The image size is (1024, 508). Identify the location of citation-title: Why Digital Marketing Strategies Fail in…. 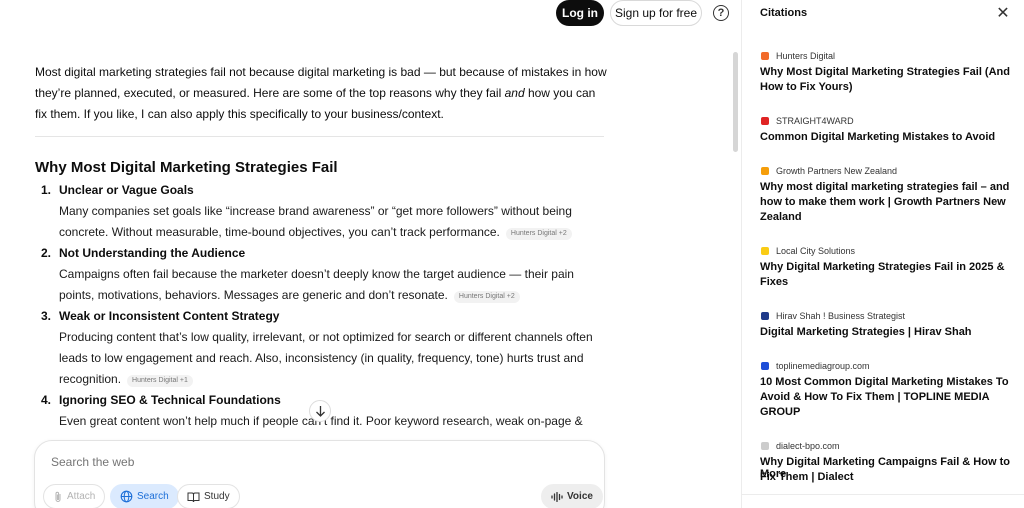
(889, 275).